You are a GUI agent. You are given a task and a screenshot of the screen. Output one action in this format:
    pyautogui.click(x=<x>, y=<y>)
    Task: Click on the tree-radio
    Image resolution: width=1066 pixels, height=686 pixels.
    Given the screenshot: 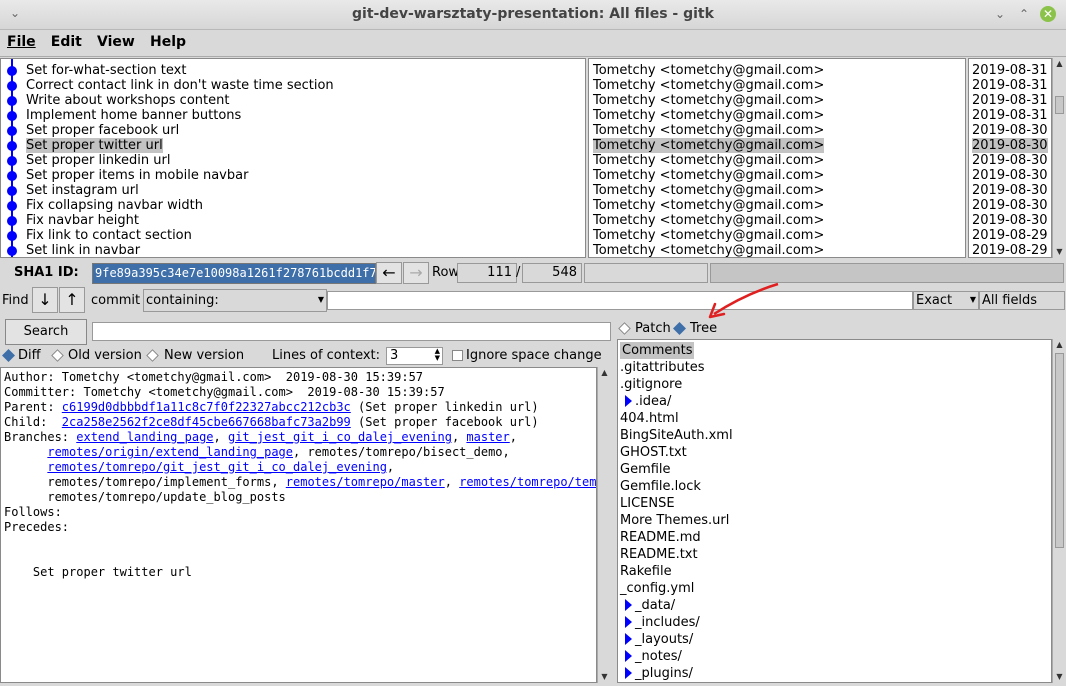 What is the action you would take?
    pyautogui.click(x=679, y=328)
    